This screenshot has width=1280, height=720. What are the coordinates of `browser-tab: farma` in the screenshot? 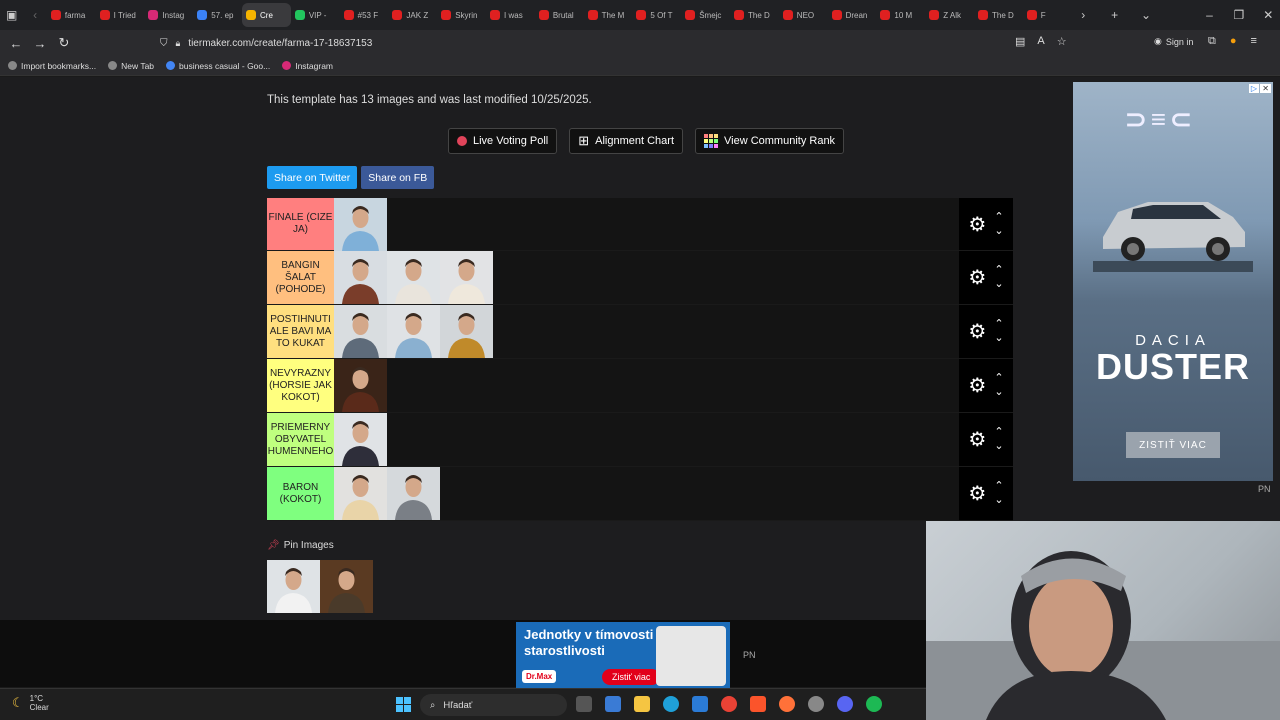 It's located at (71, 15).